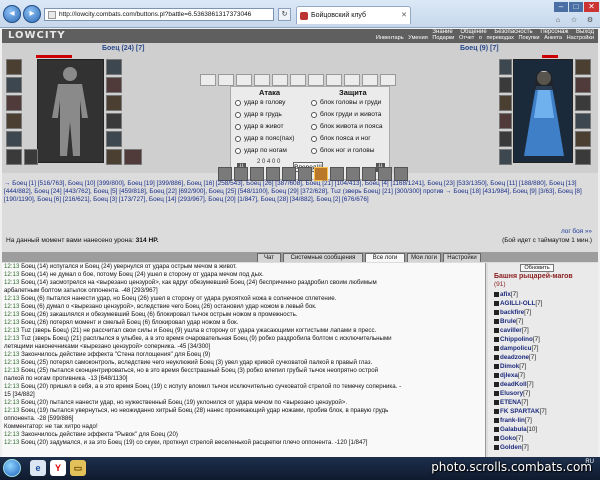 The image size is (600, 480). Describe the element at coordinates (350, 102) in the screenshot. I see `defense-option: блок головы и груди` at that location.